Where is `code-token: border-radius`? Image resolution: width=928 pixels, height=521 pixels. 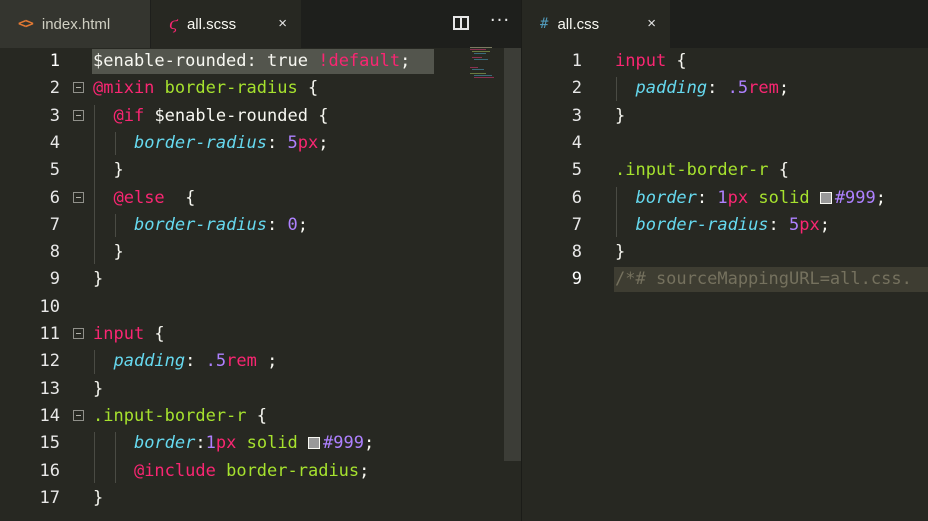 code-token: border-radius is located at coordinates (200, 224).